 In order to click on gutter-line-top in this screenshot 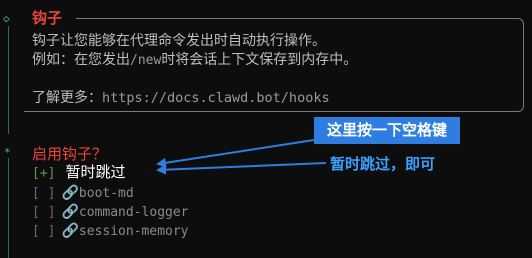, I will do `click(8, 80)`.